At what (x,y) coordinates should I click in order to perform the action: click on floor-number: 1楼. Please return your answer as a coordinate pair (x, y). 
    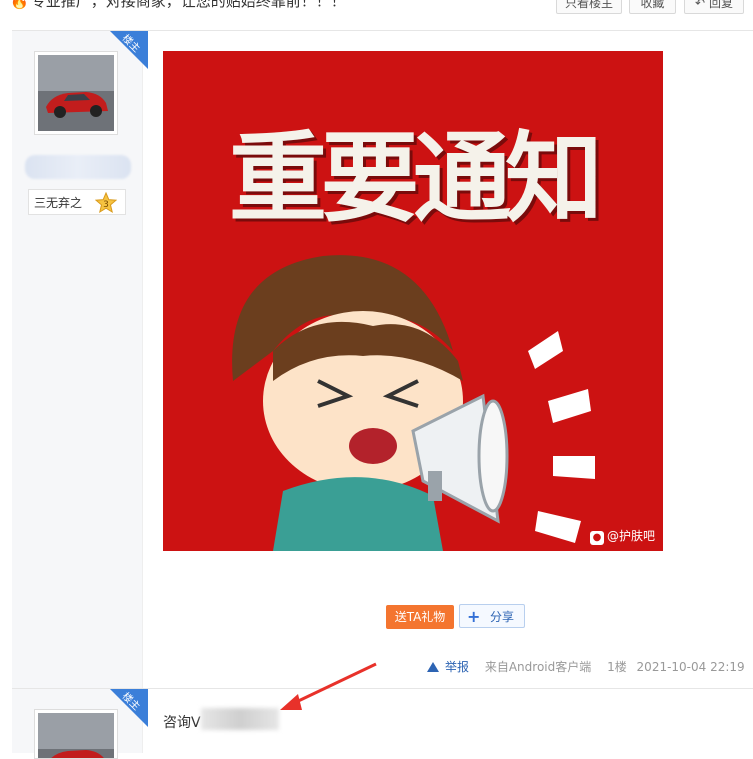
    Looking at the image, I should click on (617, 667).